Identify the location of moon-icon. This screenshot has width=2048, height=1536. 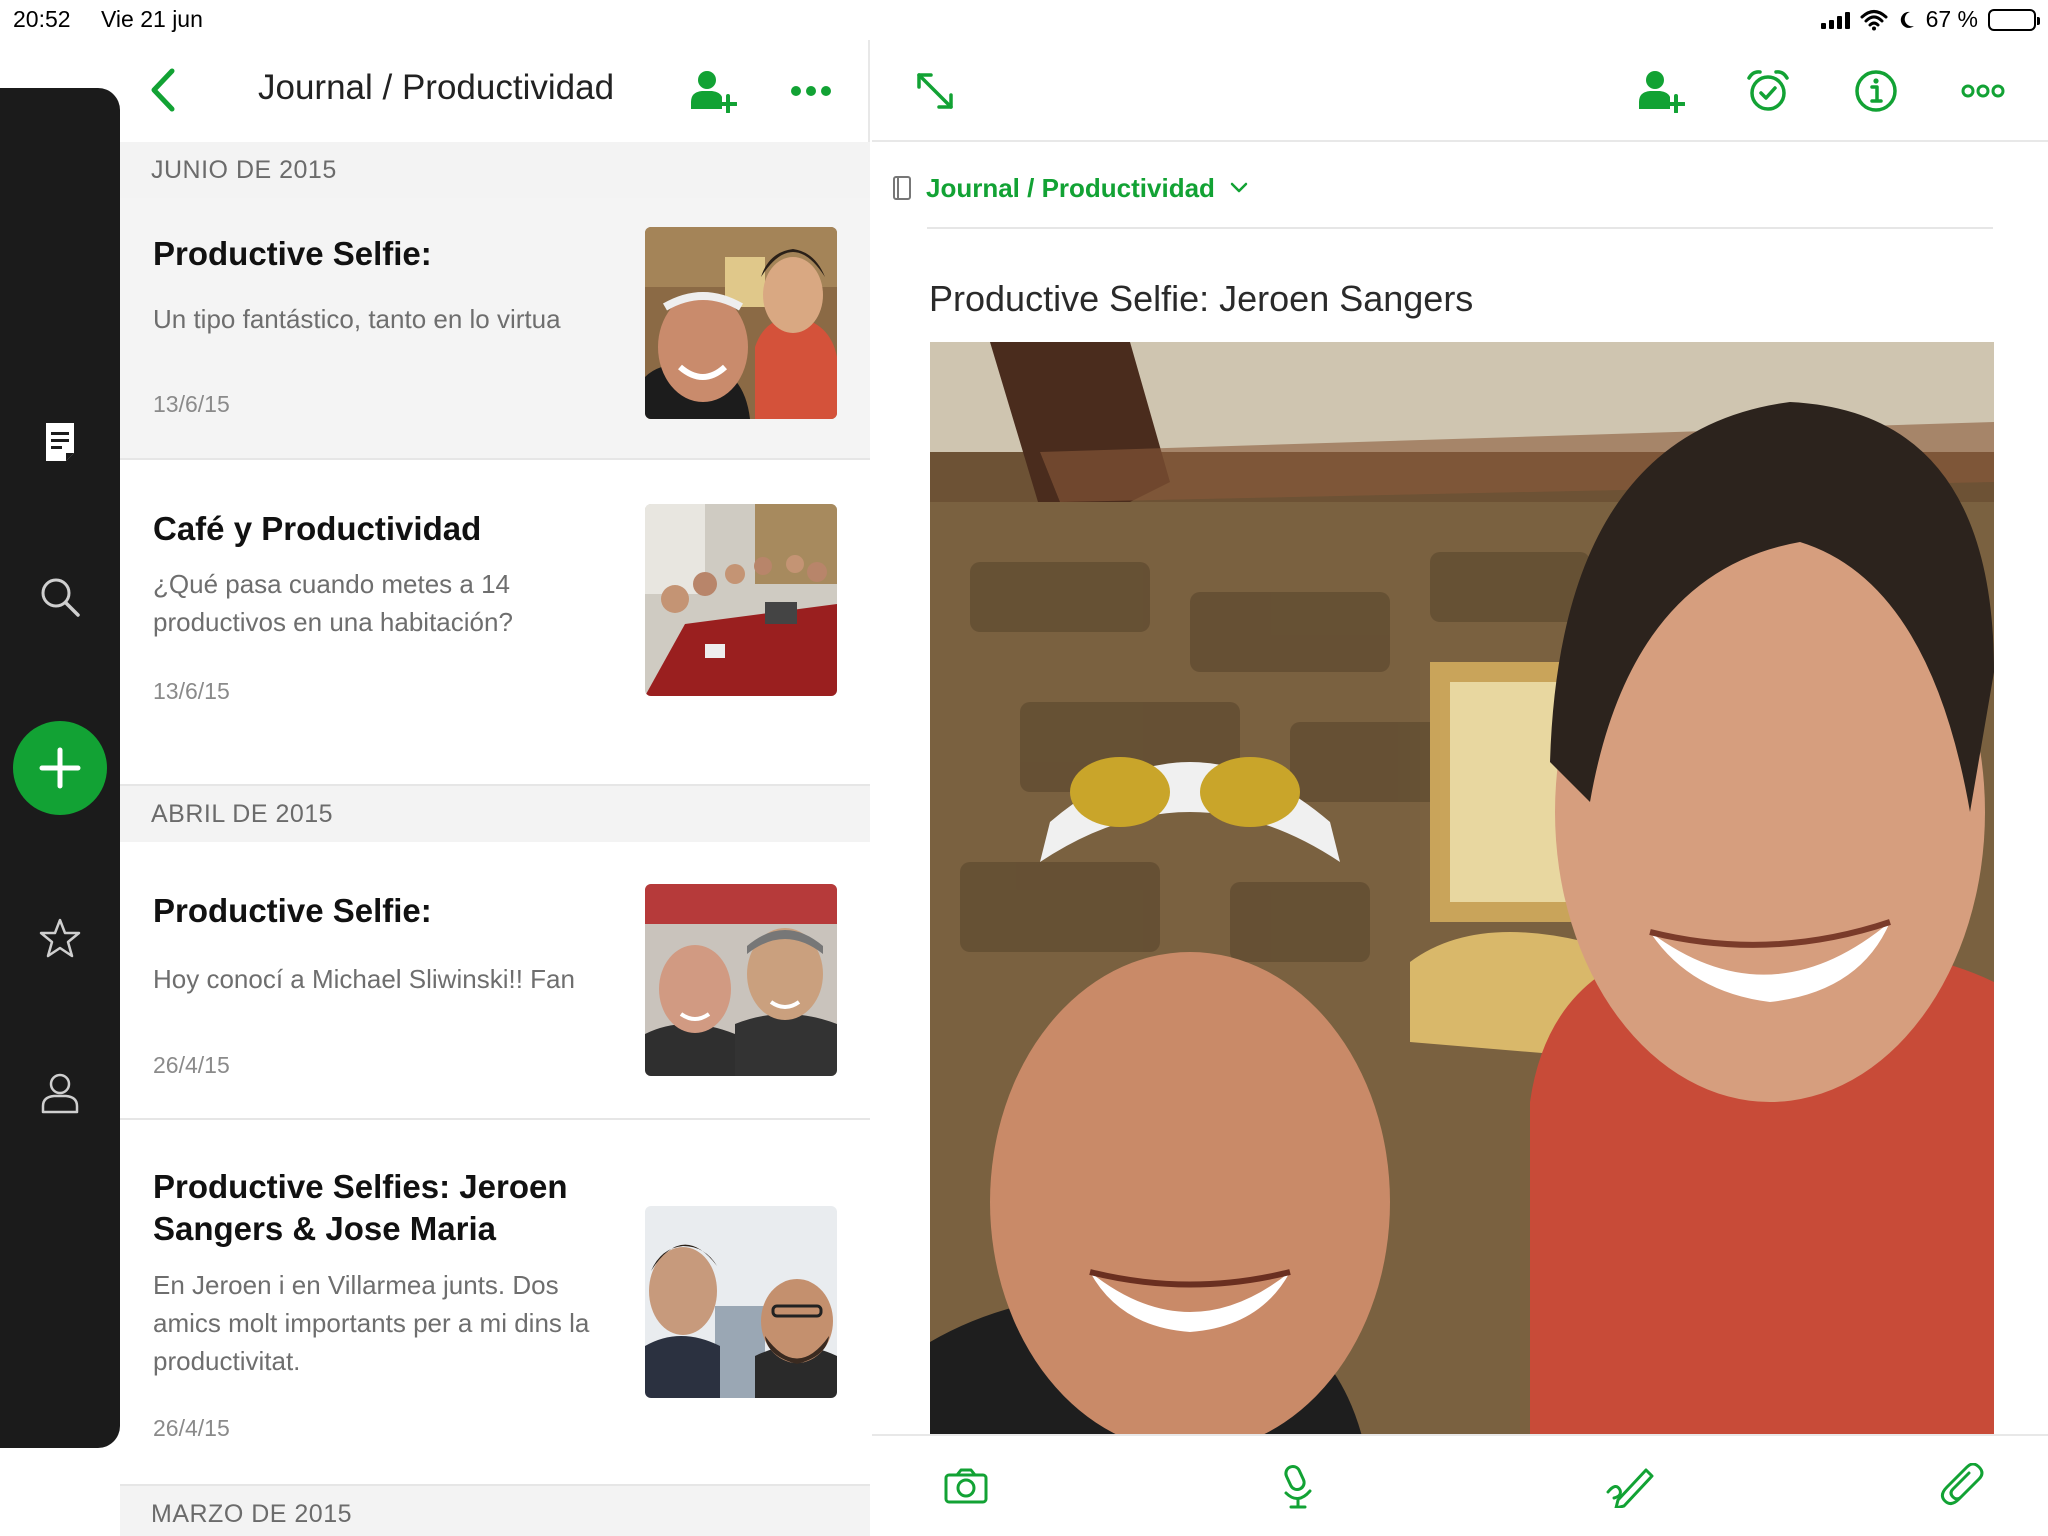
(1907, 19).